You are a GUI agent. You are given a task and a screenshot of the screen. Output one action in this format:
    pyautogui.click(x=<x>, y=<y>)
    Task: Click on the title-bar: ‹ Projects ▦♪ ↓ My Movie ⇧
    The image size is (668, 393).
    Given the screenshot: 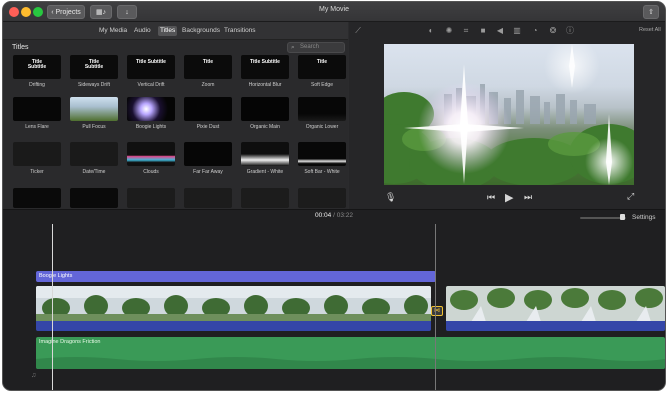 What is the action you would take?
    pyautogui.click(x=334, y=12)
    